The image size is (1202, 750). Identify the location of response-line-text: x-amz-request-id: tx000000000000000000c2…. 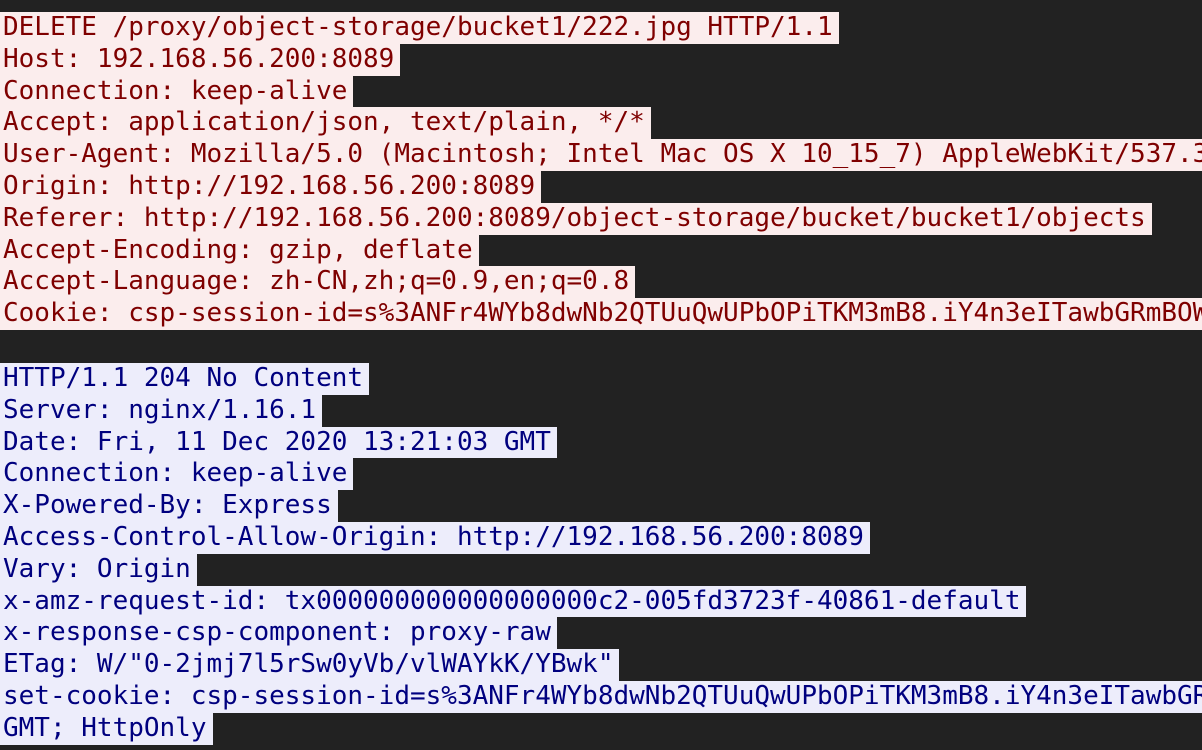
(513, 601).